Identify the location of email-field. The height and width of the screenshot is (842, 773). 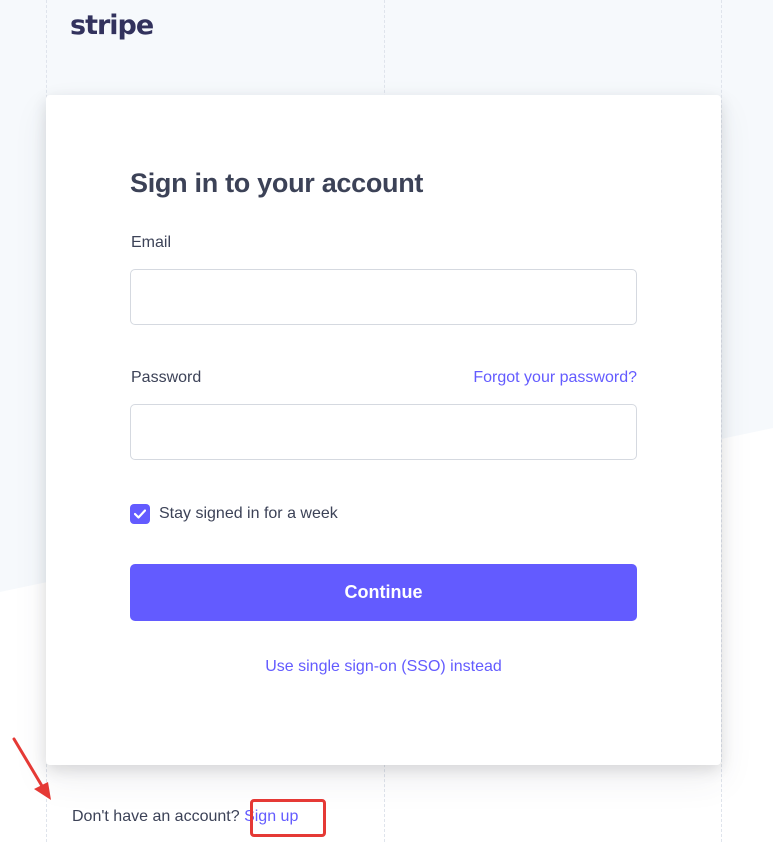
(383, 297).